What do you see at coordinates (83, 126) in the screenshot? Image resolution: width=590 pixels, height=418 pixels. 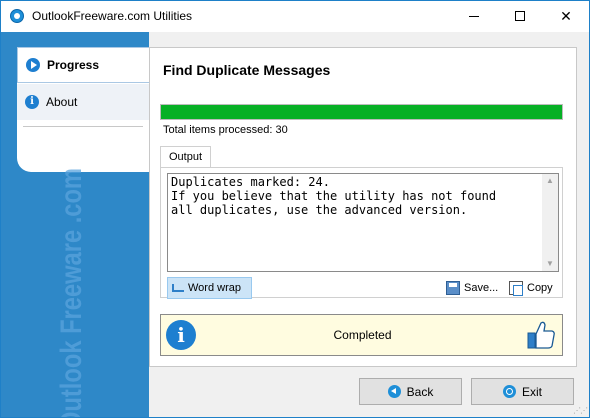 I see `sidebar-divider` at bounding box center [83, 126].